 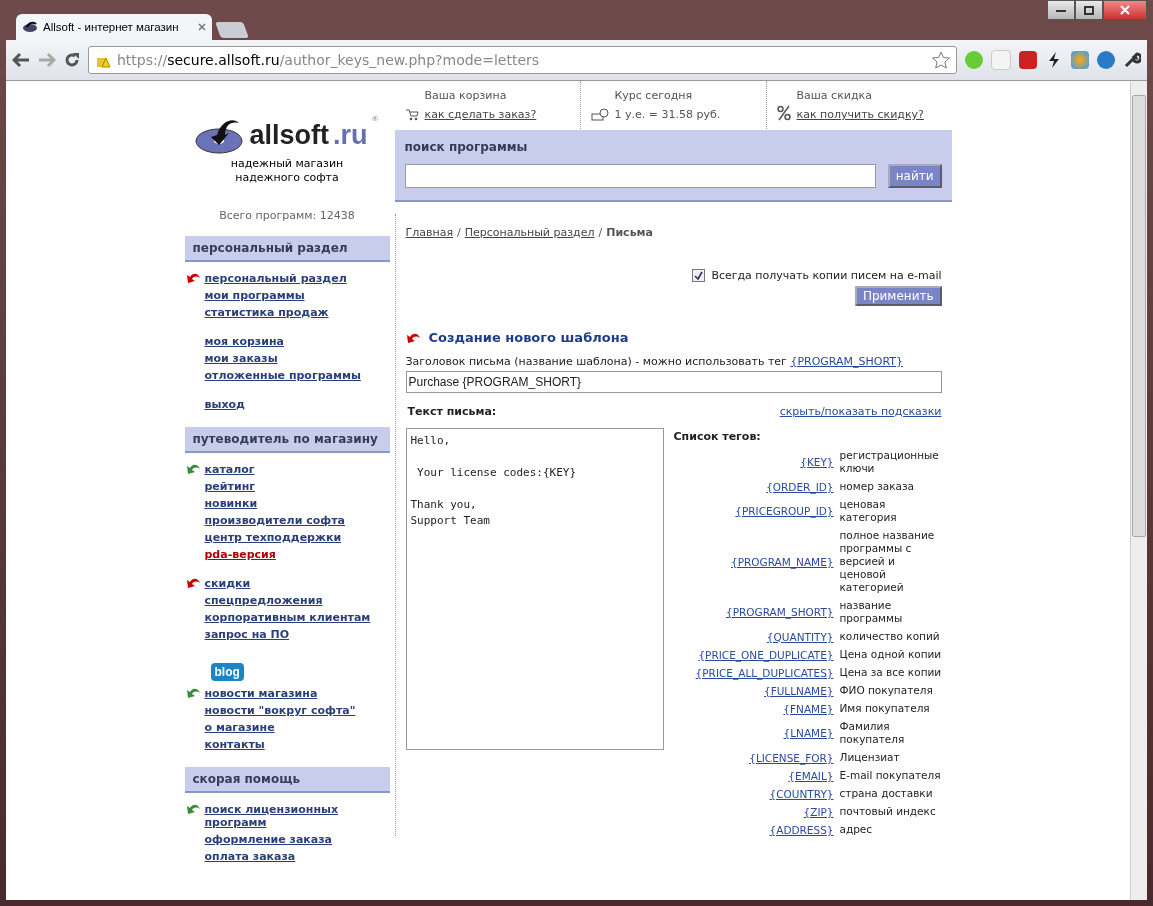 What do you see at coordinates (654, 95) in the screenshot?
I see `info-title: Курс сегодня` at bounding box center [654, 95].